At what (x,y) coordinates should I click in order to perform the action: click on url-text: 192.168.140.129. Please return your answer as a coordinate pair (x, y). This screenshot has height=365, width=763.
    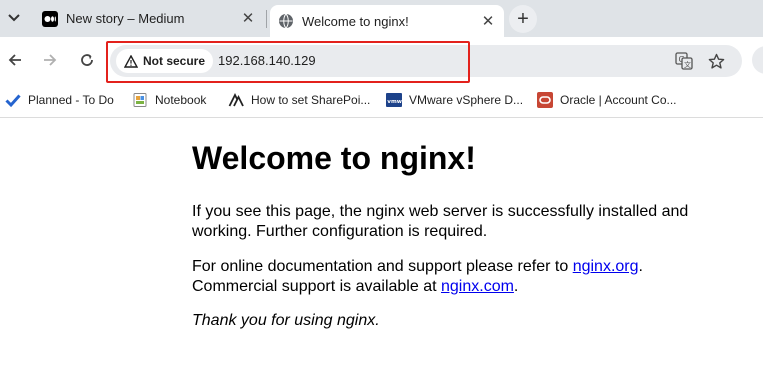
    Looking at the image, I should click on (267, 60).